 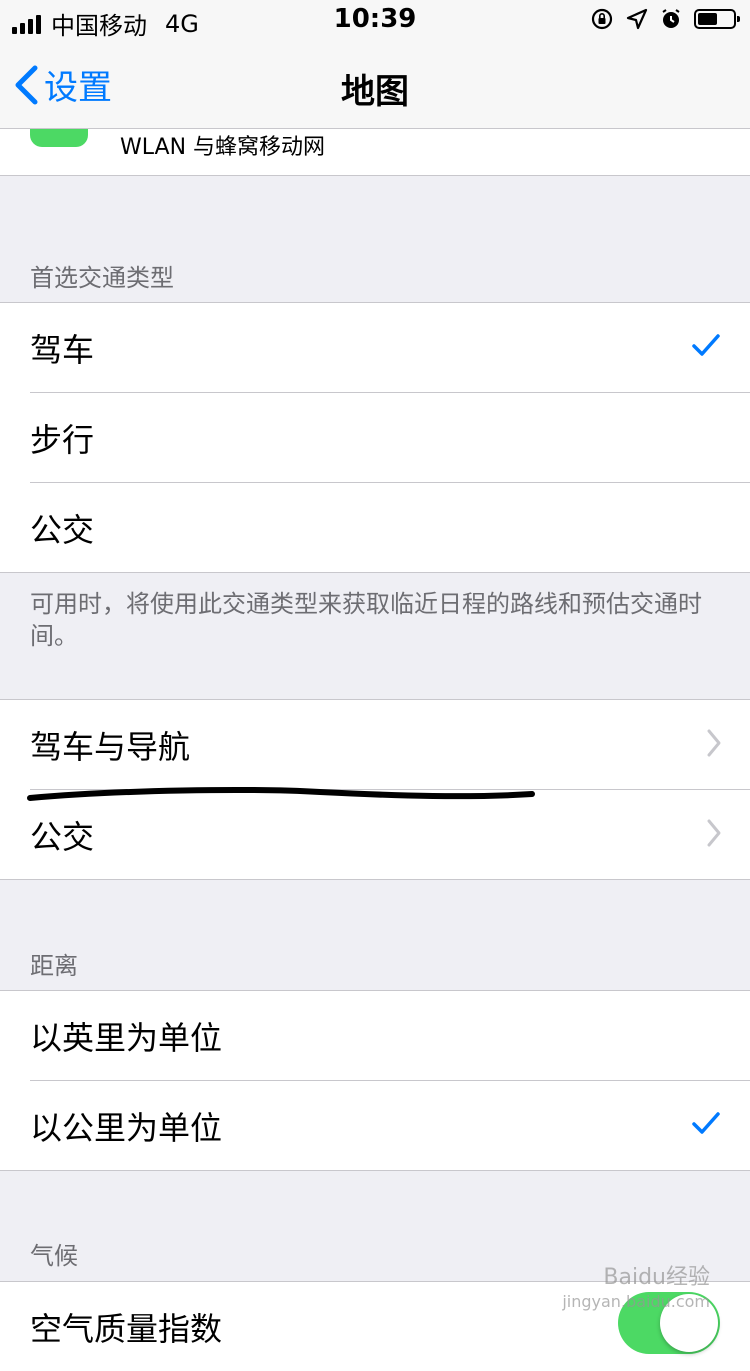 I want to click on location-icon, so click(x=637, y=19).